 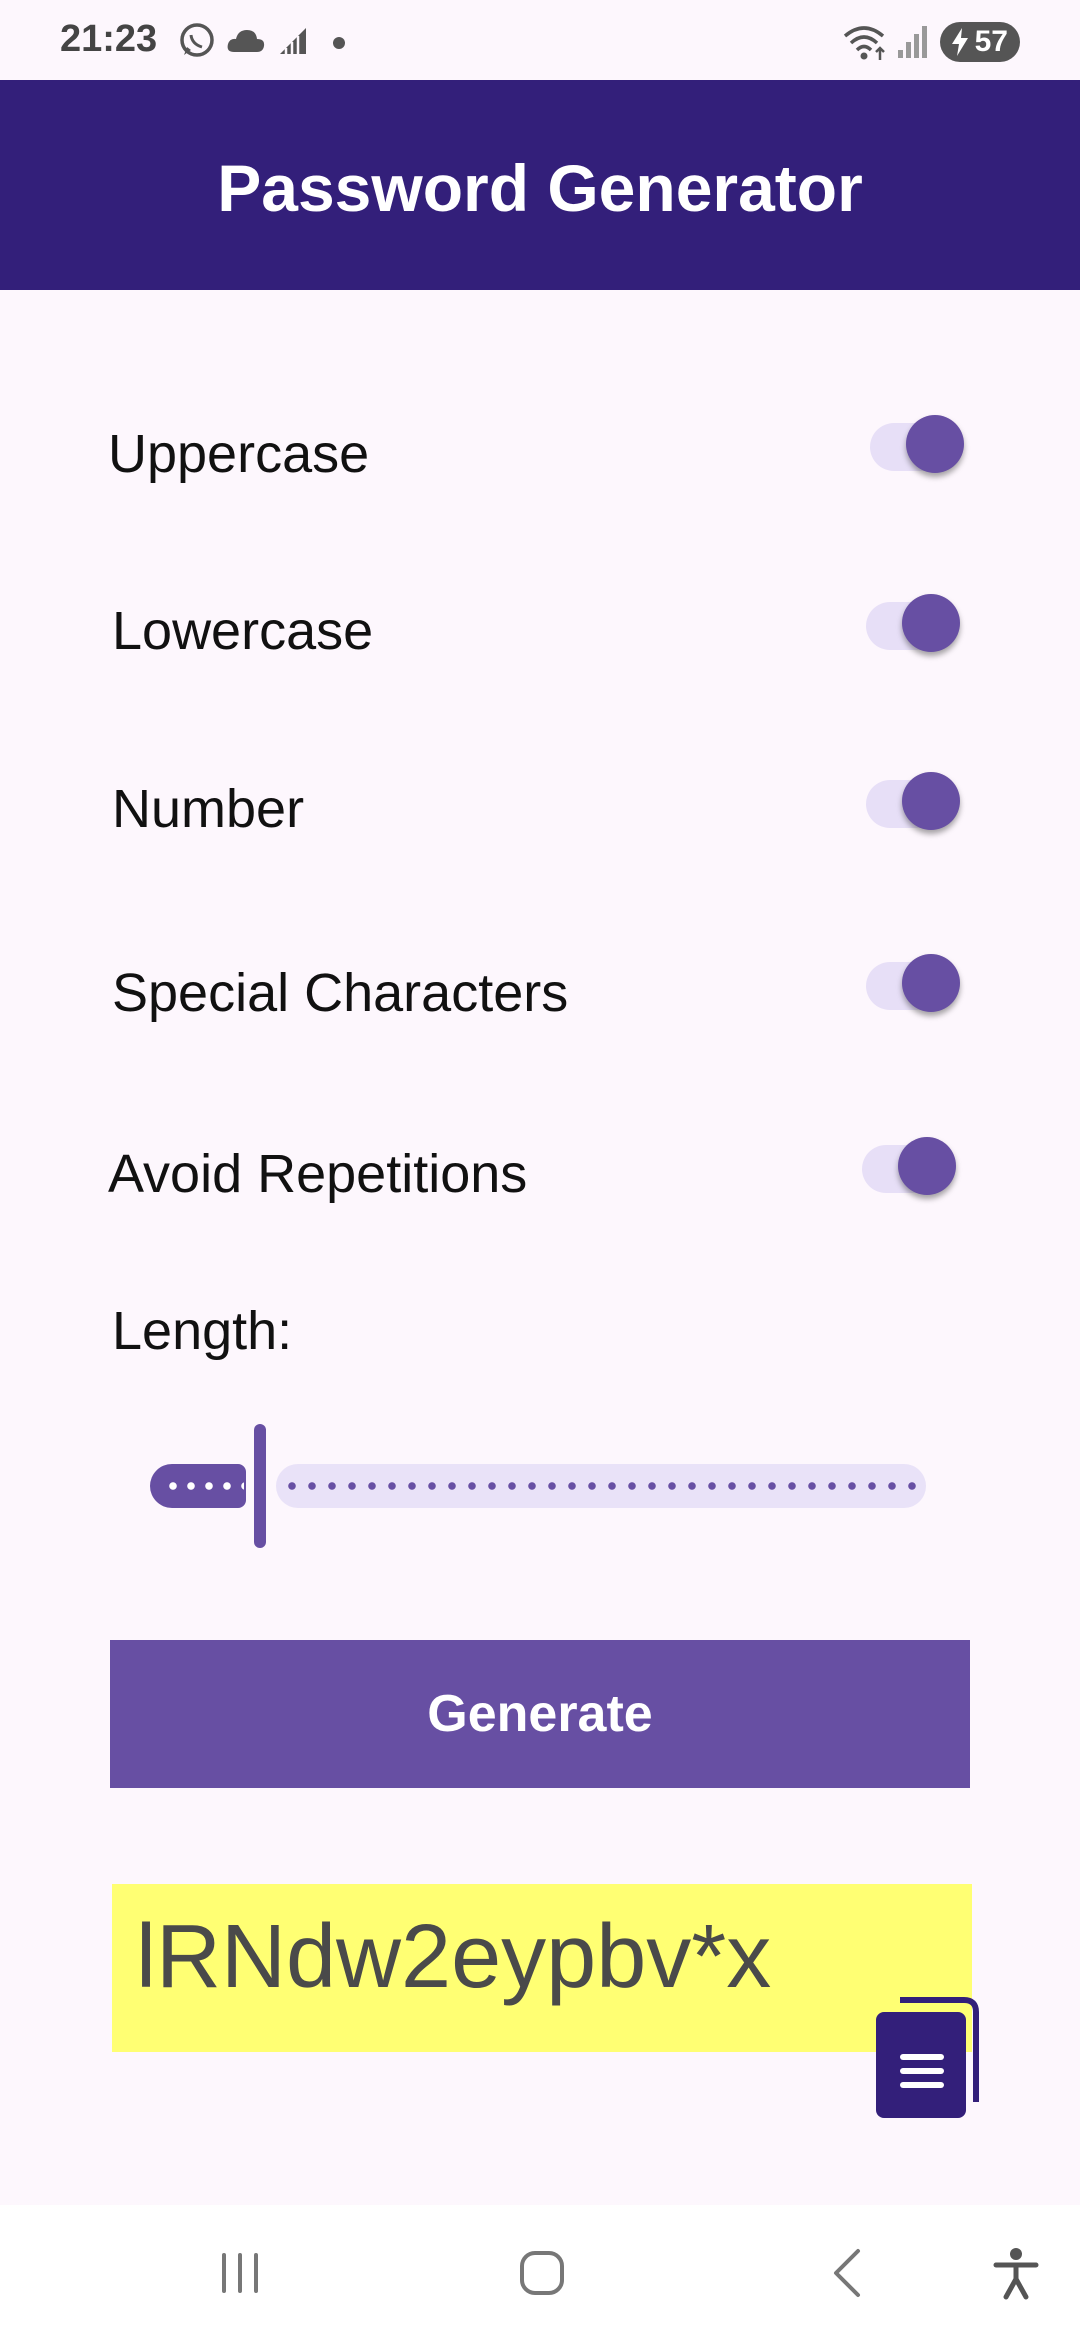 I want to click on option-label-uppercase: Uppercase, so click(x=239, y=454).